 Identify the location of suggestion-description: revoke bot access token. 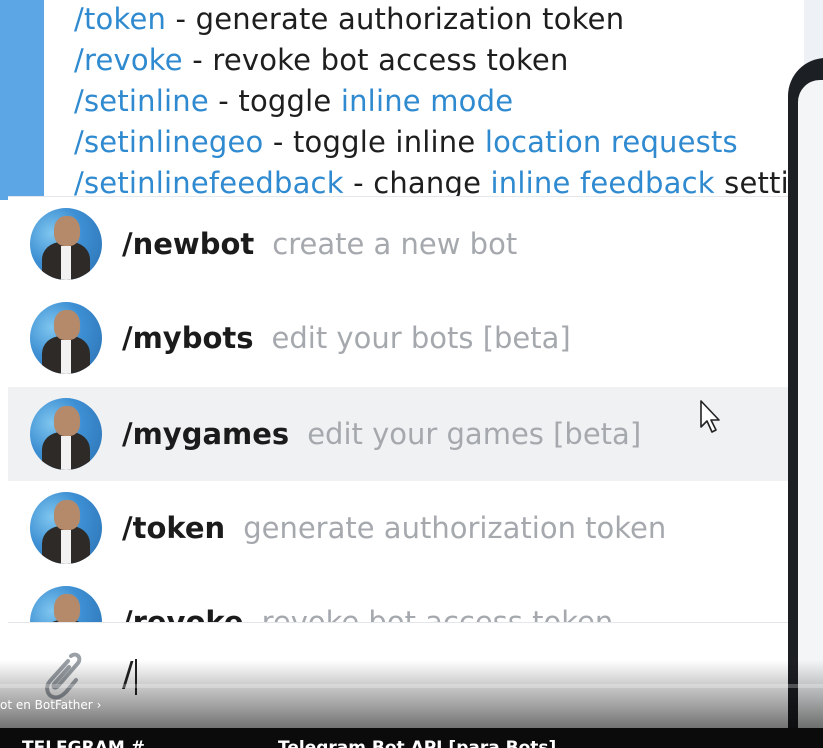
(437, 614).